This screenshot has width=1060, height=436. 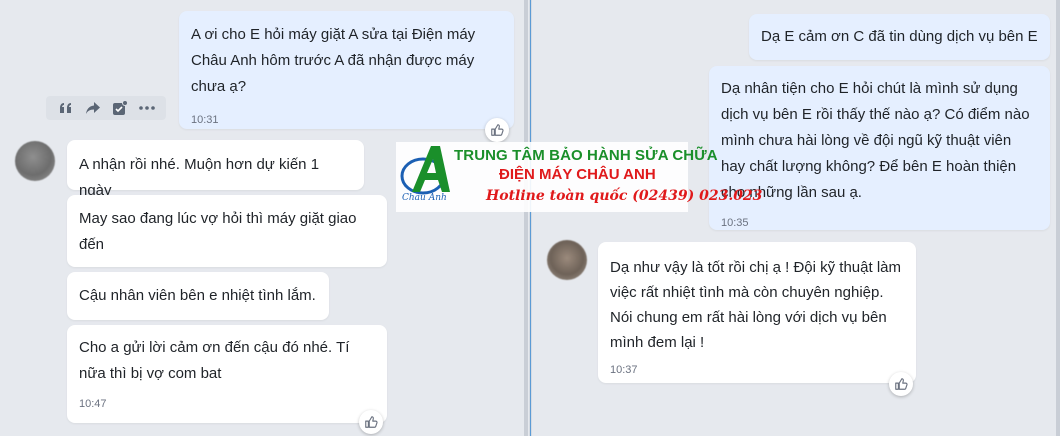 I want to click on message-text: Dạ E cảm ơn C đã tin dùng dịch vụ bên E, so click(x=899, y=36).